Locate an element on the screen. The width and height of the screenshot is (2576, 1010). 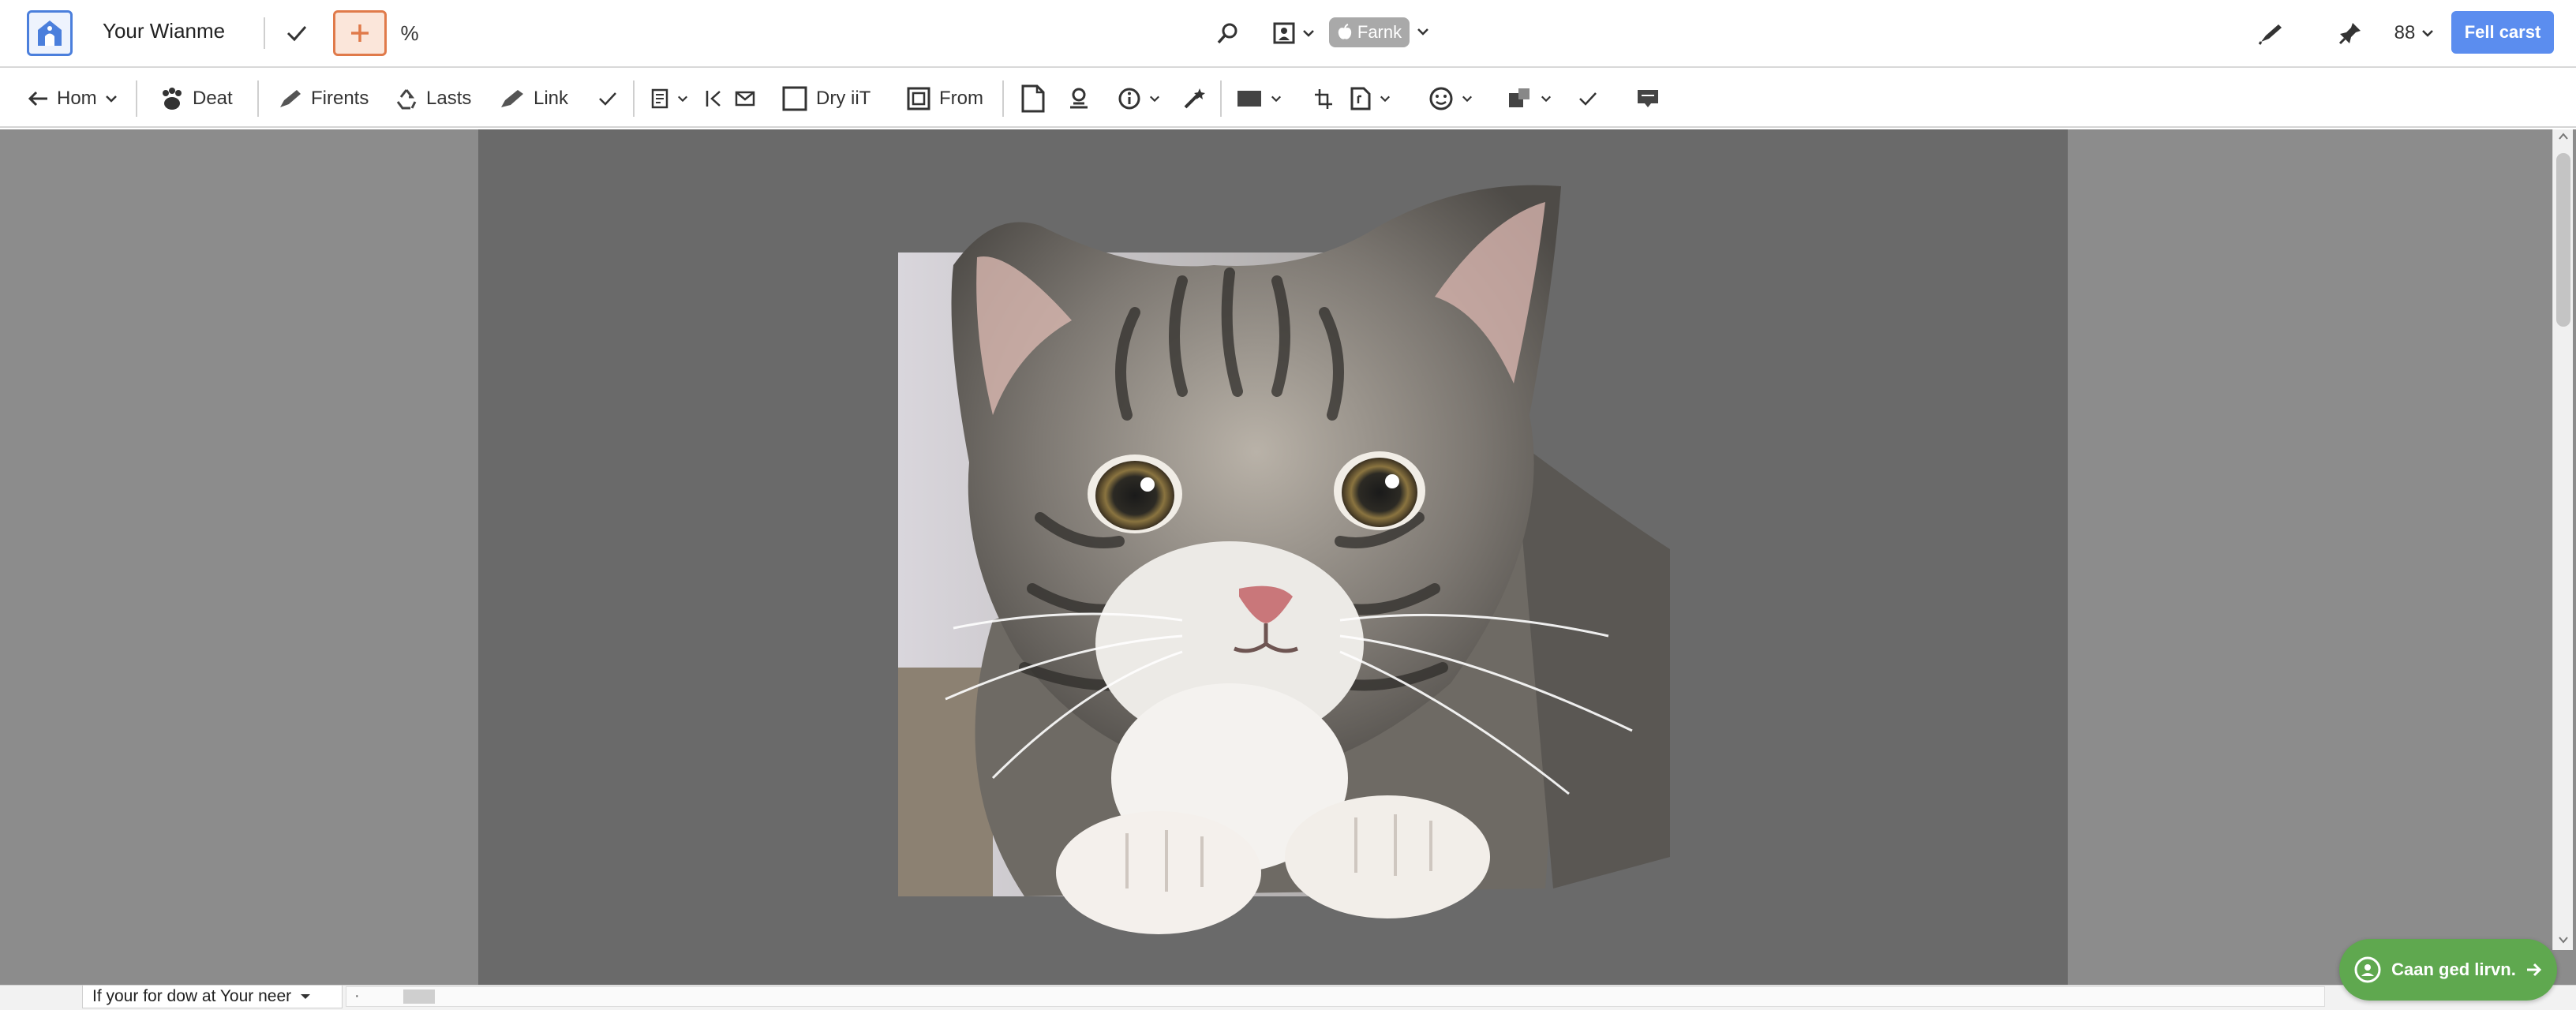
page-icon is located at coordinates (1033, 98).